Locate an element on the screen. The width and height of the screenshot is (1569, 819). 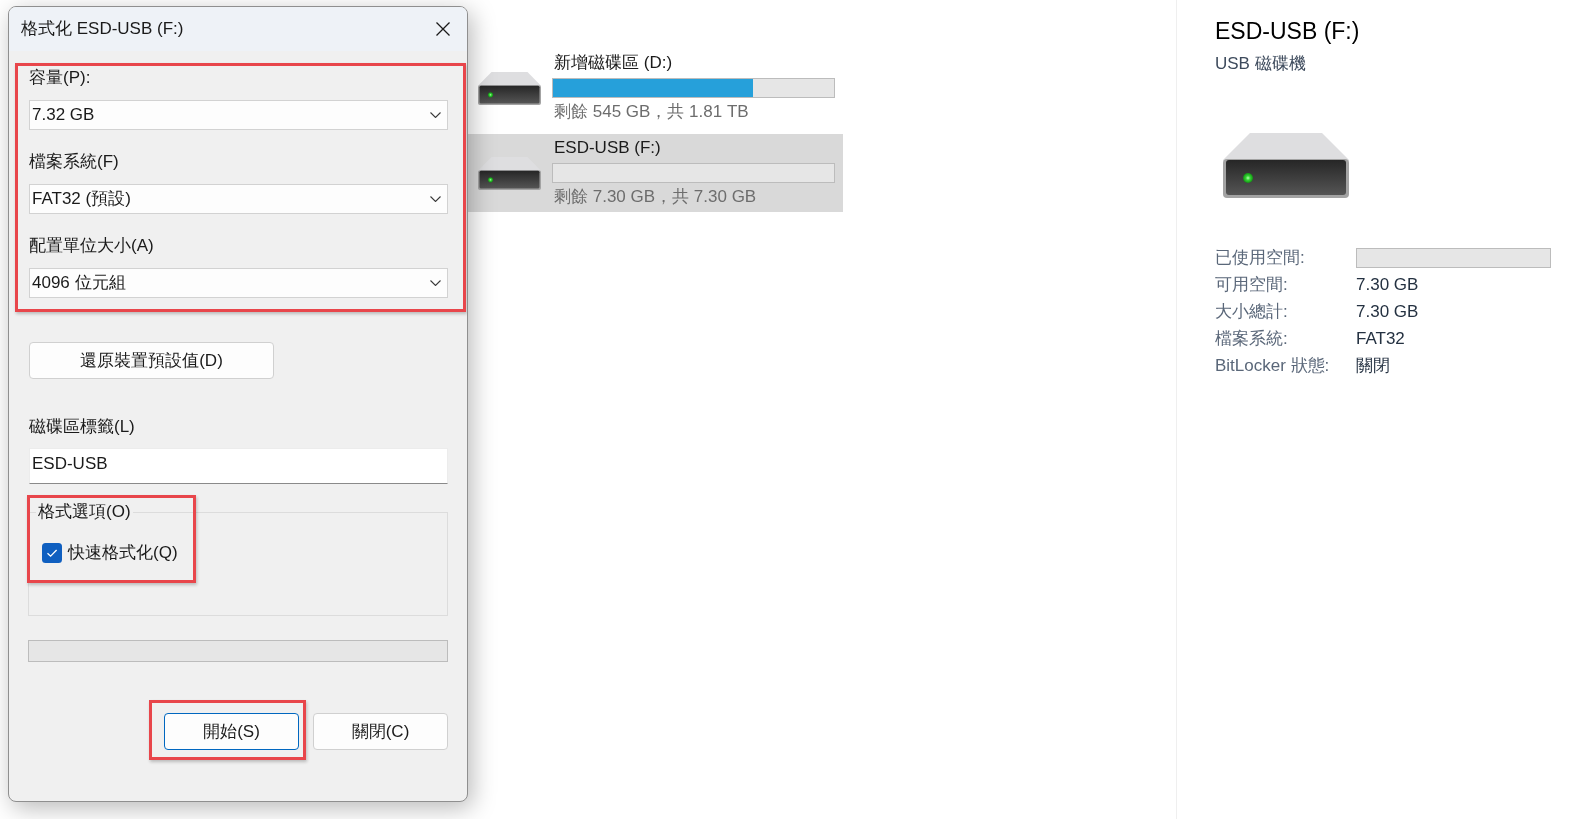
field-label: 配置單位大小(A) is located at coordinates (91, 246).